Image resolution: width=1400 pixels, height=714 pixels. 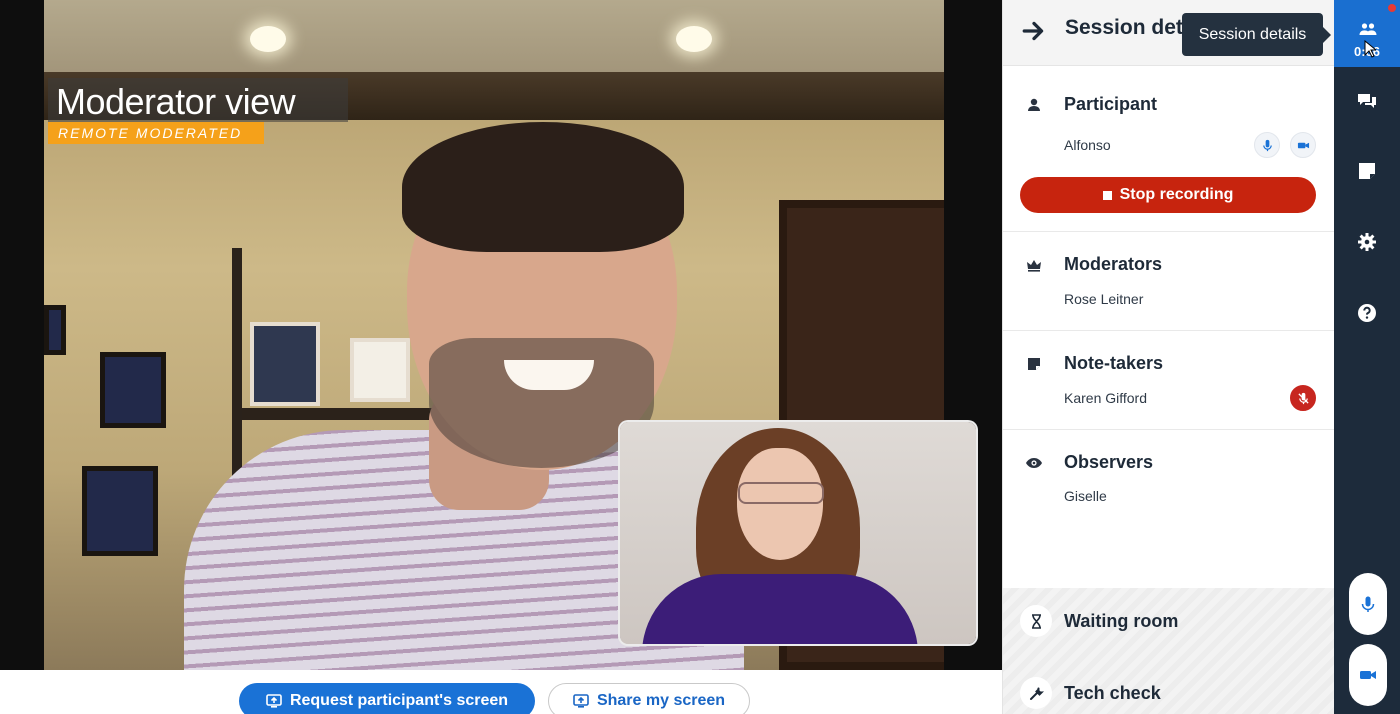 What do you see at coordinates (1256, 34) in the screenshot?
I see `session-details-tooltip: Session details` at bounding box center [1256, 34].